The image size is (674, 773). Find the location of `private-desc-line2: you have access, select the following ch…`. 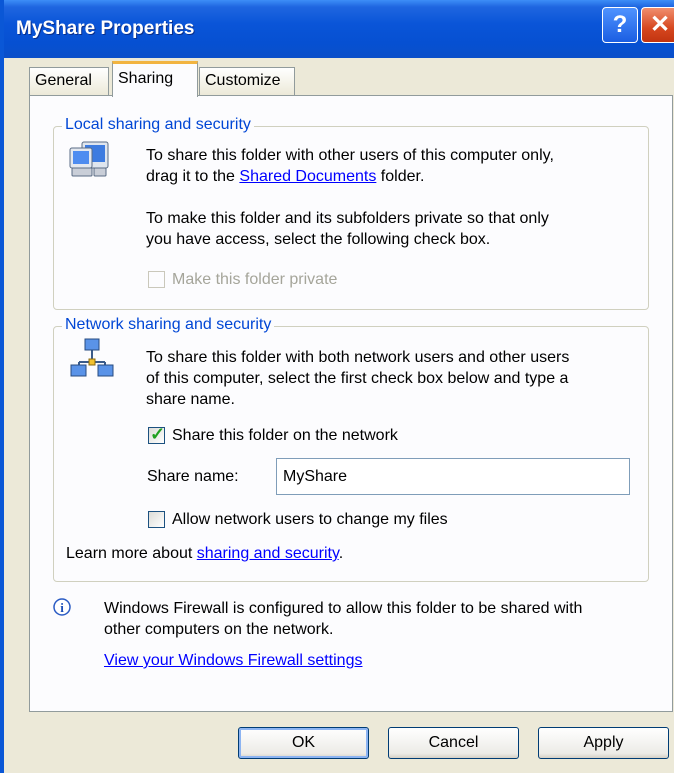

private-desc-line2: you have access, select the following ch… is located at coordinates (318, 239).